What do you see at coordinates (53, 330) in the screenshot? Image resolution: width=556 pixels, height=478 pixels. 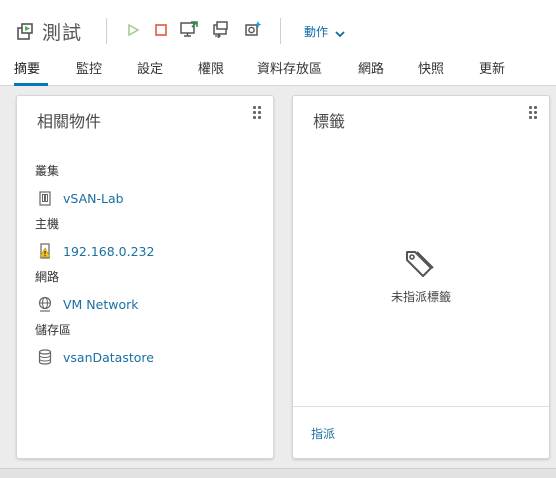 I see `storage-label: 儲存區` at bounding box center [53, 330].